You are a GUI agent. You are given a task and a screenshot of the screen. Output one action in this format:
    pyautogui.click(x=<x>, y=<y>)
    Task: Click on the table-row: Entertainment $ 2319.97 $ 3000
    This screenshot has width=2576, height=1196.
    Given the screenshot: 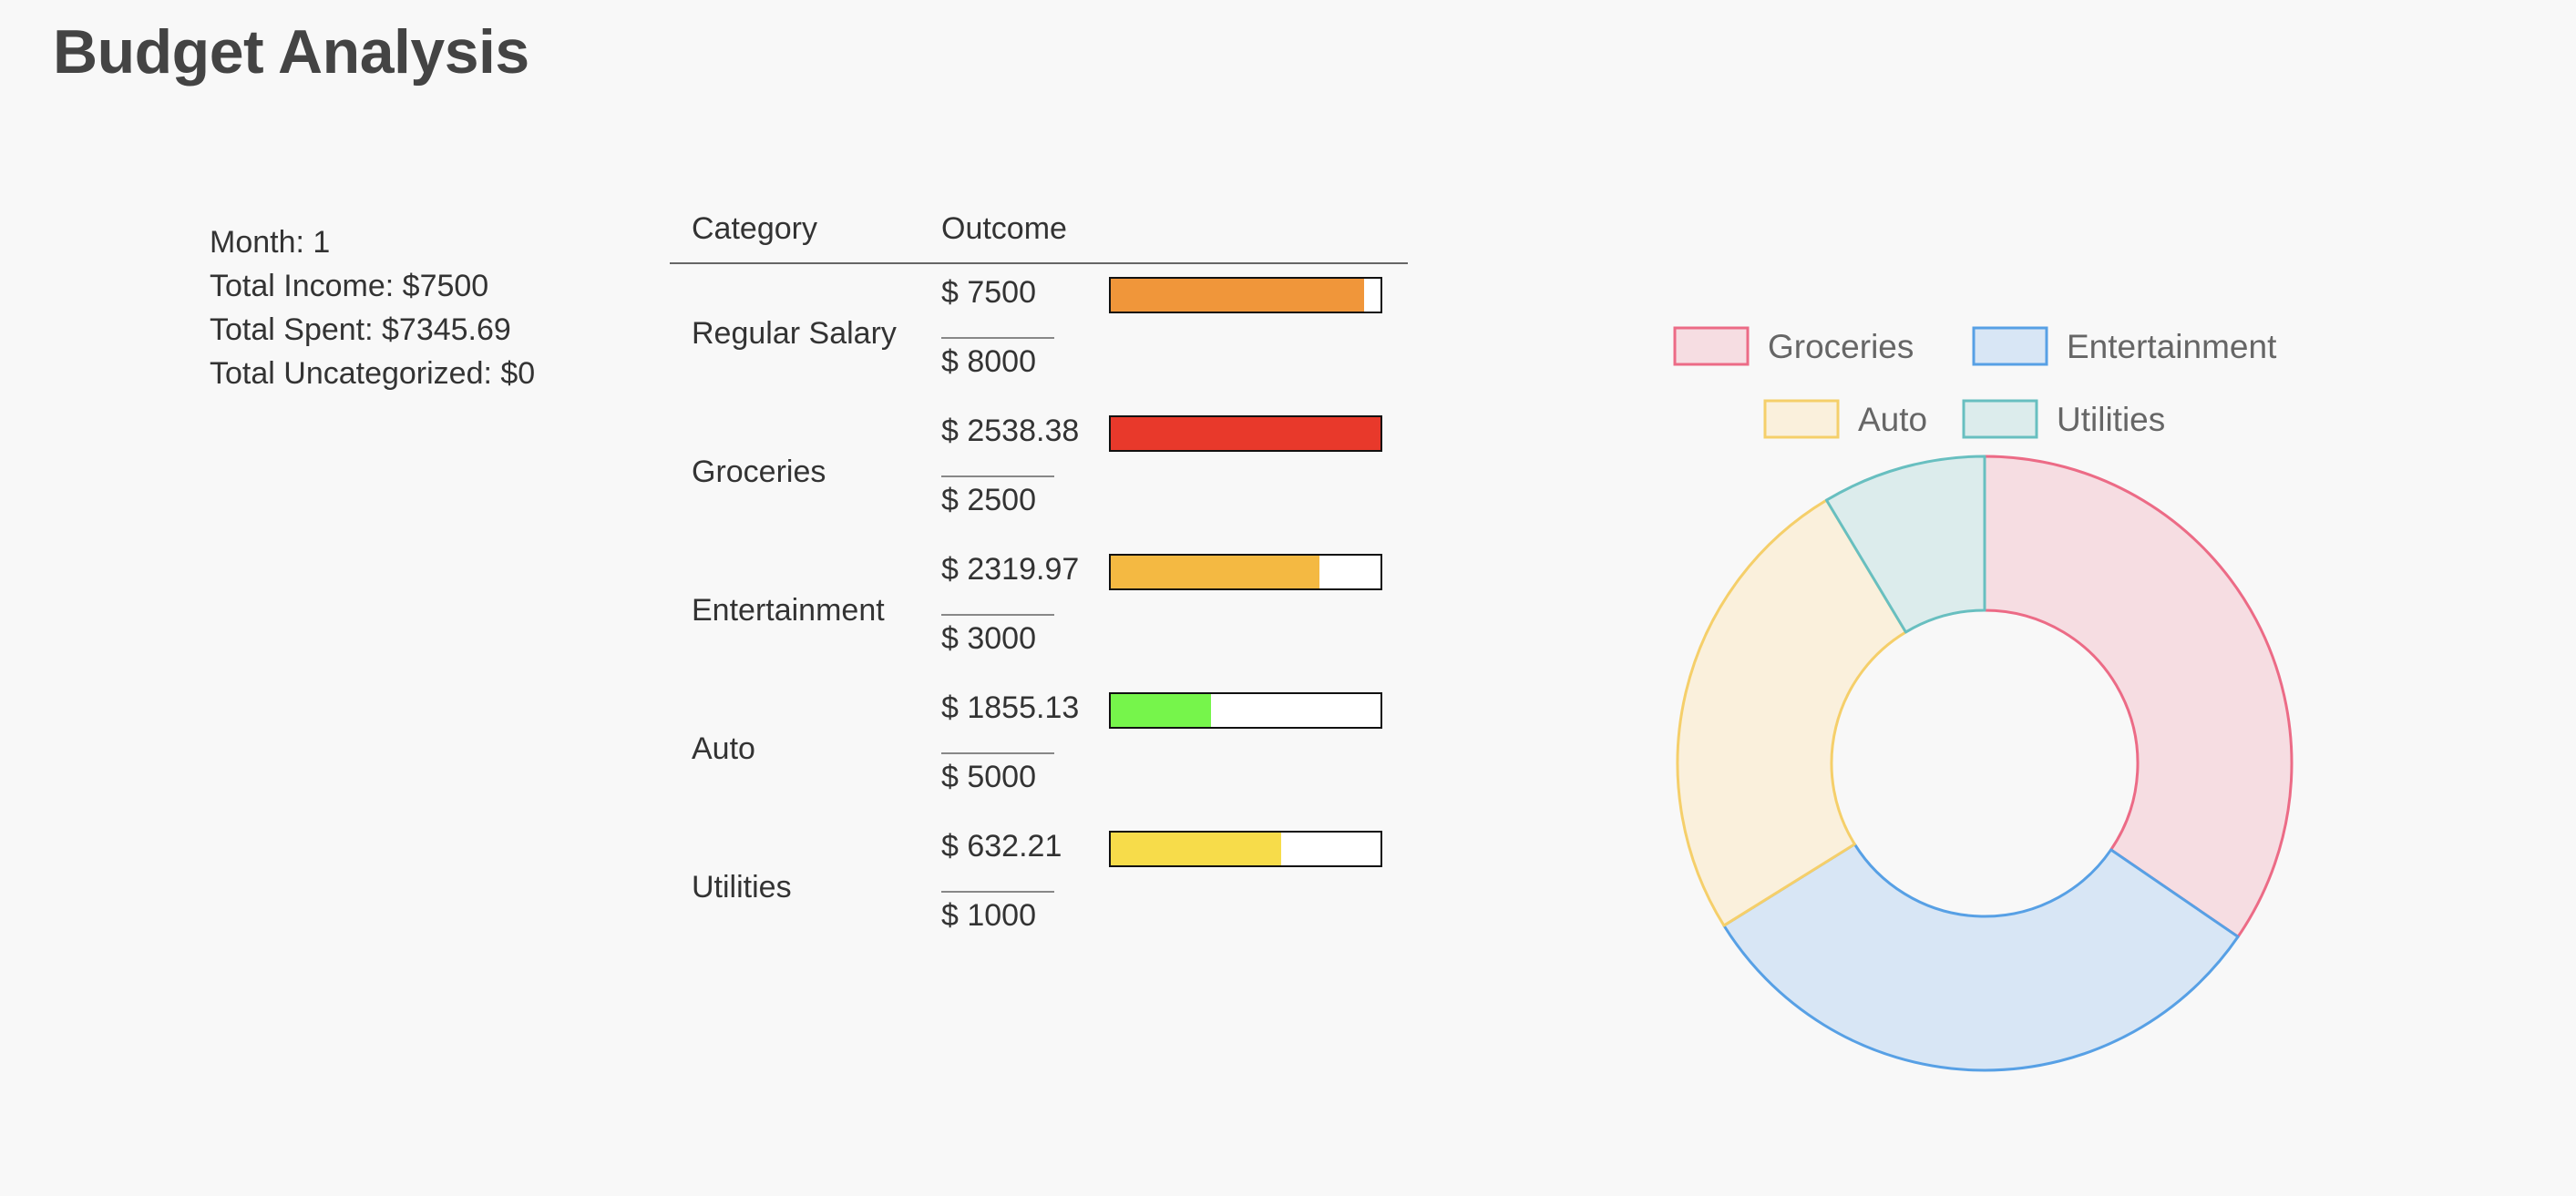 What is the action you would take?
    pyautogui.click(x=1039, y=610)
    